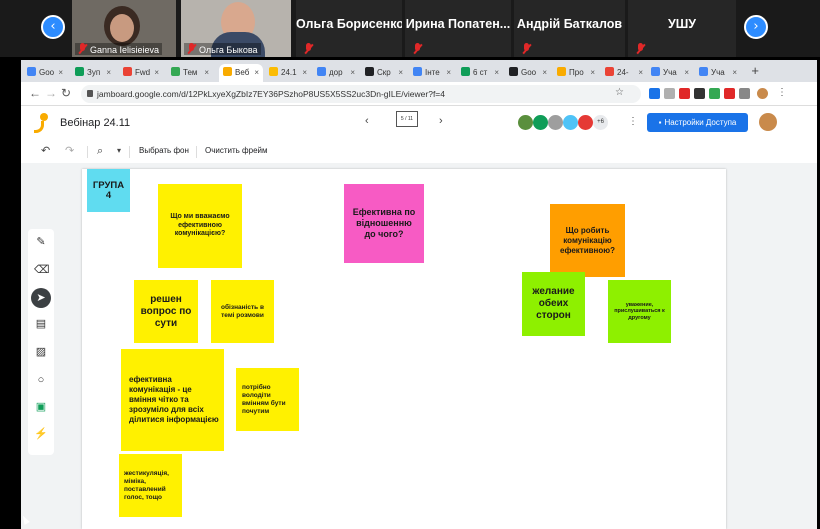 The image size is (820, 529). Describe the element at coordinates (41, 380) in the screenshot. I see `circle-icon: ○` at that location.